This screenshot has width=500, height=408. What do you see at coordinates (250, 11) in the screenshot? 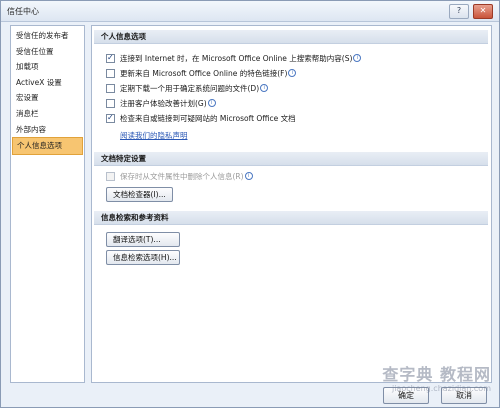
I see `title-bar: 信任中心 ? ✕` at bounding box center [250, 11].